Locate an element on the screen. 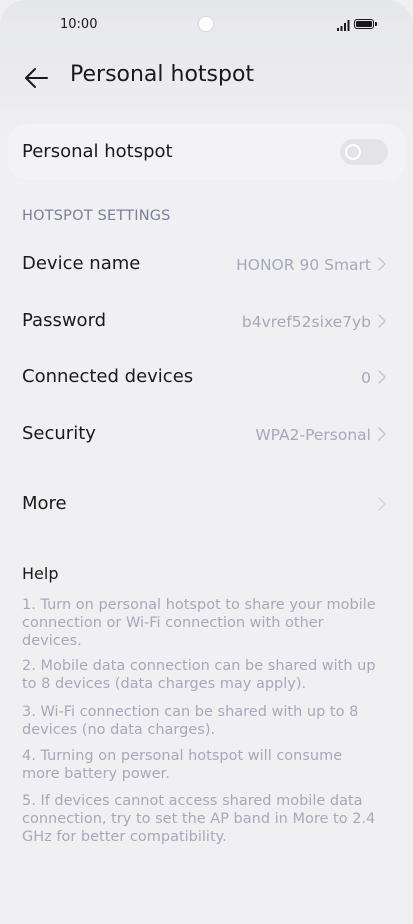 This screenshot has width=413, height=924. connected-devices-row: Connected devices 0 is located at coordinates (206, 378).